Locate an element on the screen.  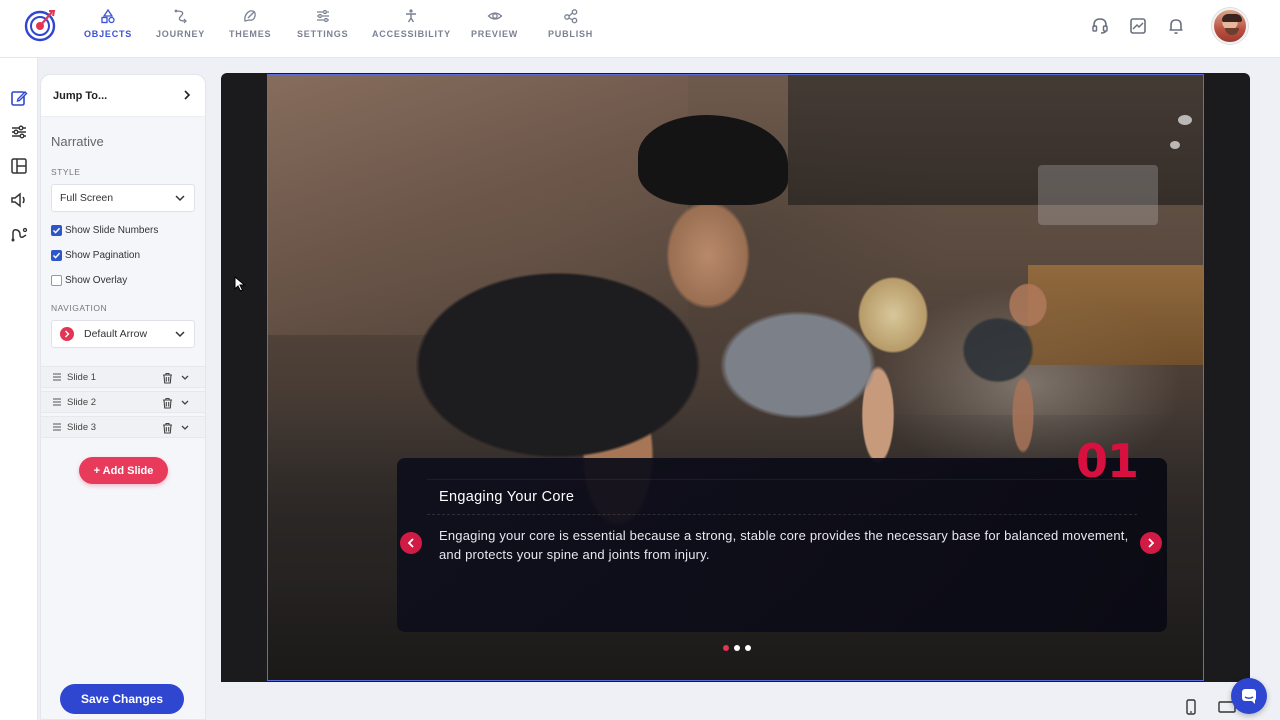
chat-icon is located at coordinates (1249, 696).